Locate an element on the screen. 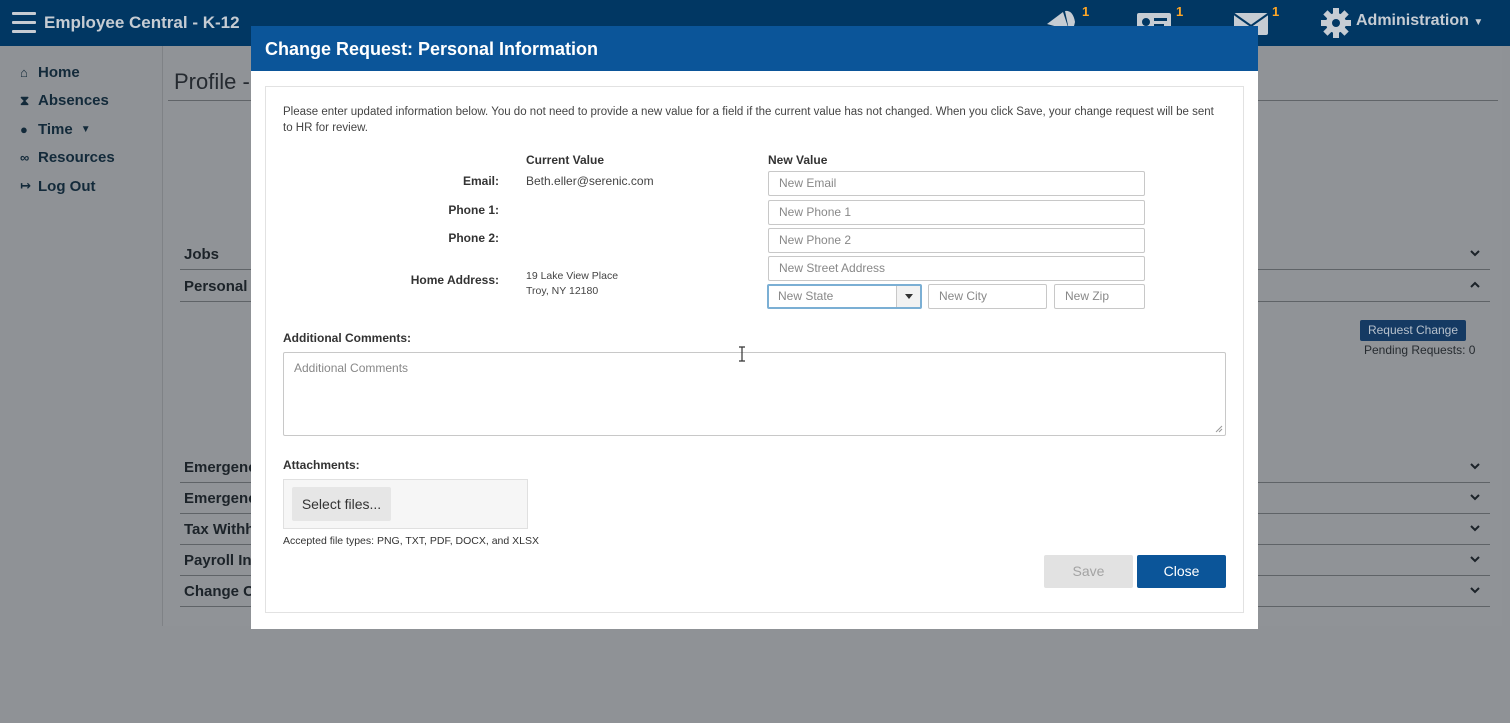 The width and height of the screenshot is (1510, 723). current-address-line2: Troy, NY 12180 is located at coordinates (562, 291).